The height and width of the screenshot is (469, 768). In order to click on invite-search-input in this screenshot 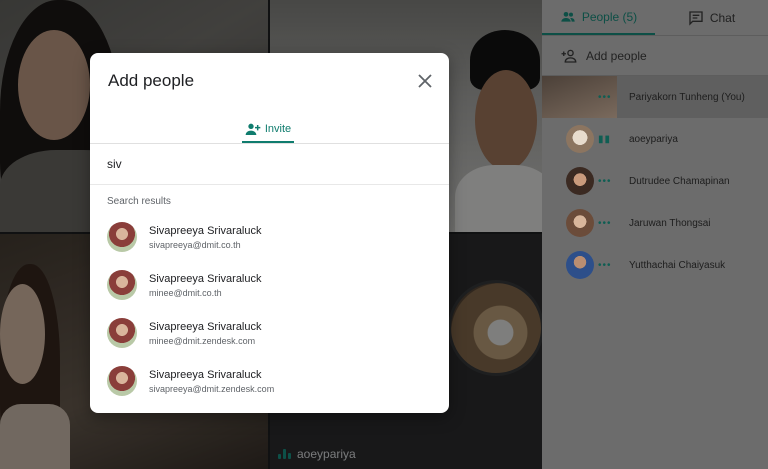, I will do `click(269, 164)`.